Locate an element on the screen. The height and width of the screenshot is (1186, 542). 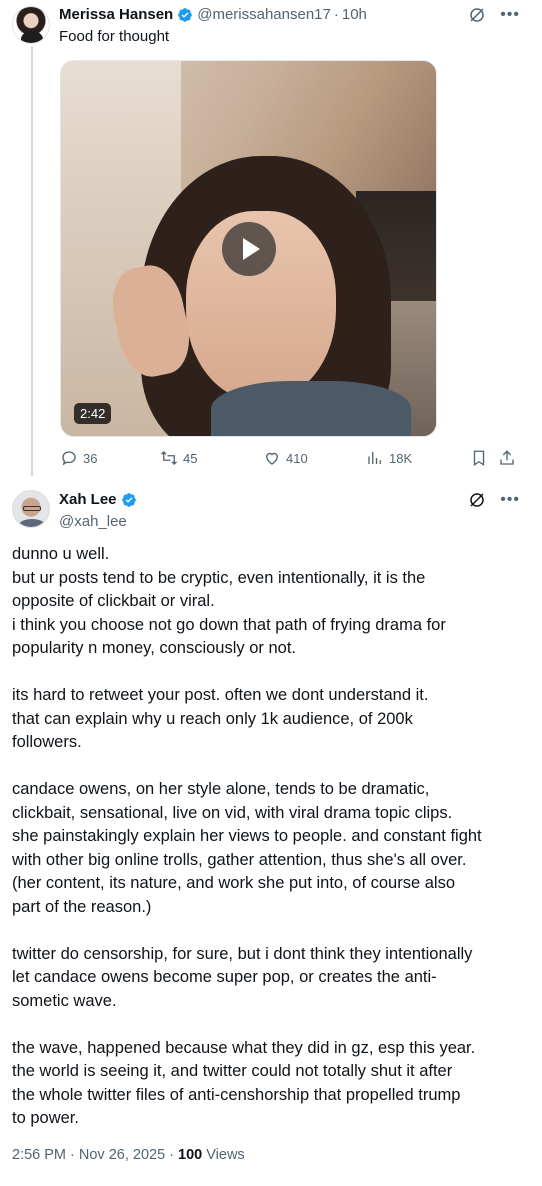
views-count: 100 is located at coordinates (190, 1155).